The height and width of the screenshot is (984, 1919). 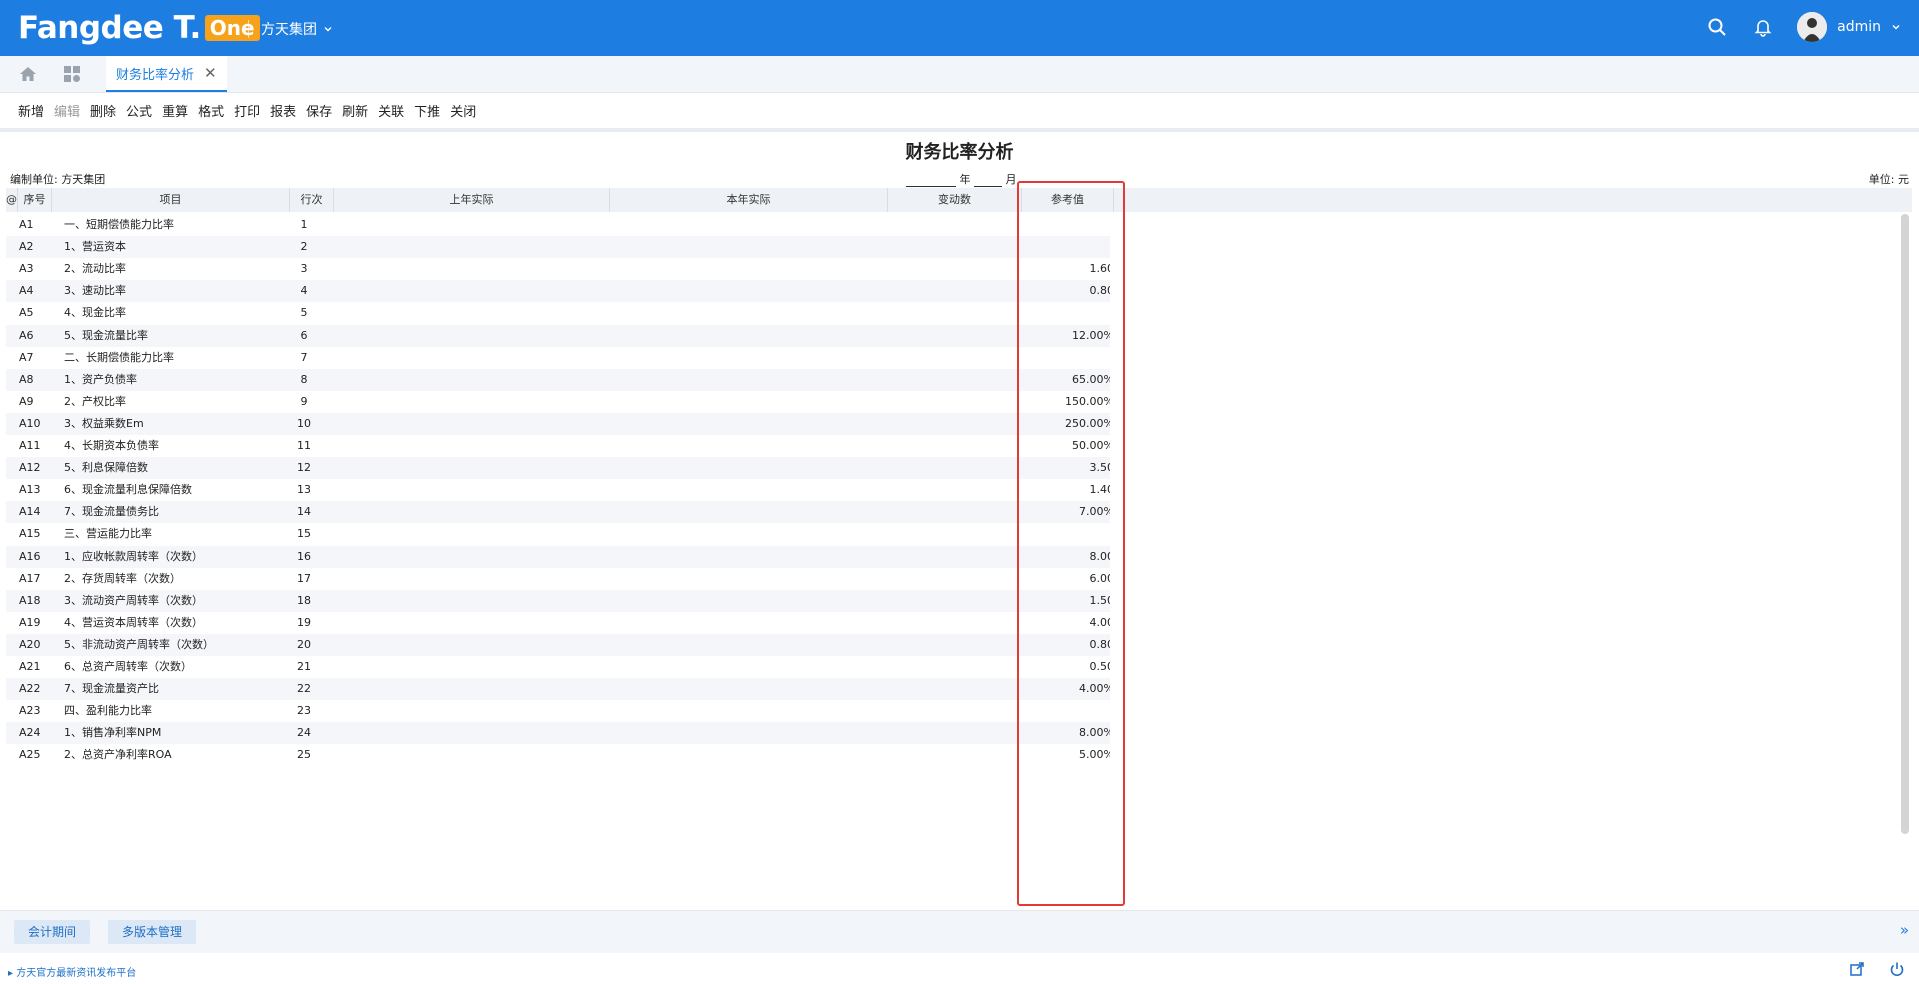 What do you see at coordinates (558, 247) in the screenshot?
I see `table-row: A2 1、营运资本 2` at bounding box center [558, 247].